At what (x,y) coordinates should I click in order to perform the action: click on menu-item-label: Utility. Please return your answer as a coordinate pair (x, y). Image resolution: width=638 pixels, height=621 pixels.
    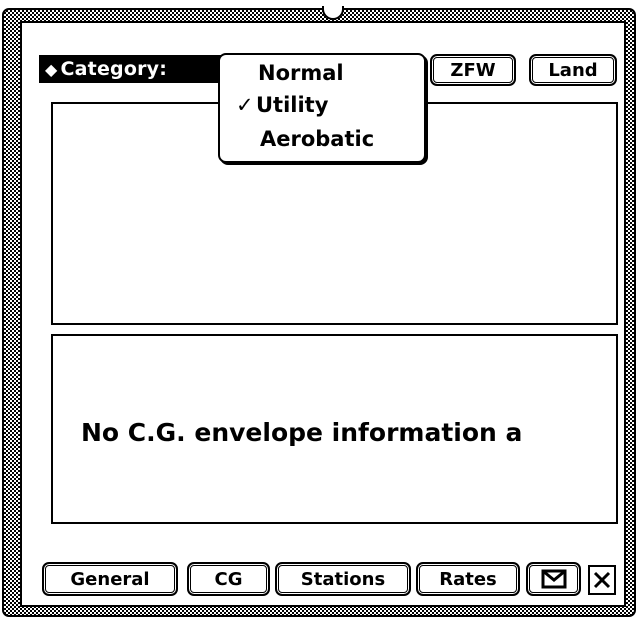
    Looking at the image, I should click on (292, 105).